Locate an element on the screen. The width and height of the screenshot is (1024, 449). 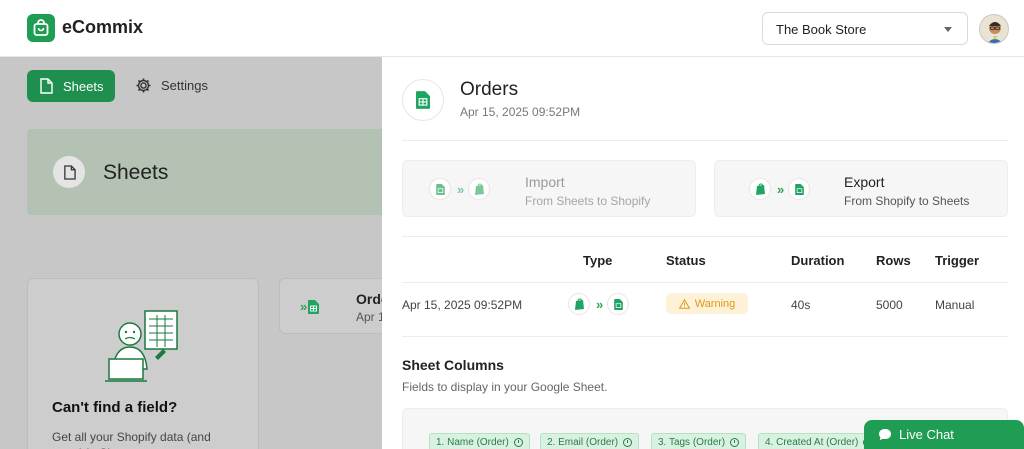
sheet-columns-subtitle: Fields to display in your Google Sheet. is located at coordinates (505, 387).